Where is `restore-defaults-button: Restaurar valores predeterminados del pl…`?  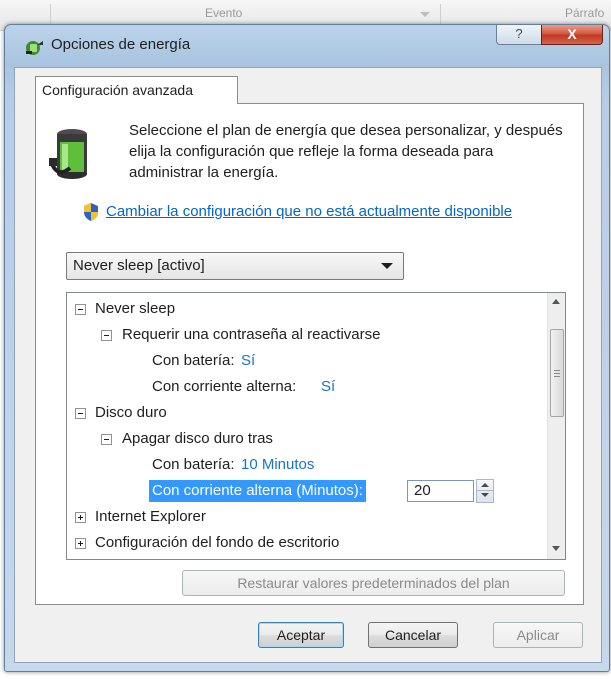 restore-defaults-button: Restaurar valores predeterminados del pl… is located at coordinates (373, 583).